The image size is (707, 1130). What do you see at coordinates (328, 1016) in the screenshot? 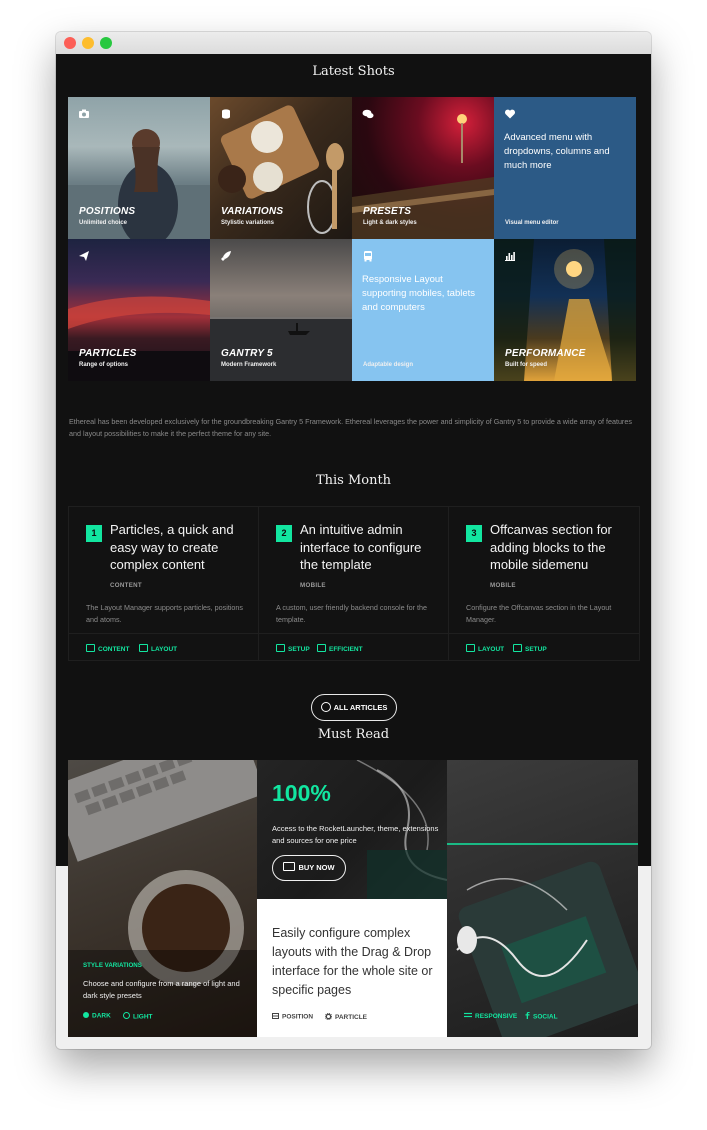
I see `gear-icon` at bounding box center [328, 1016].